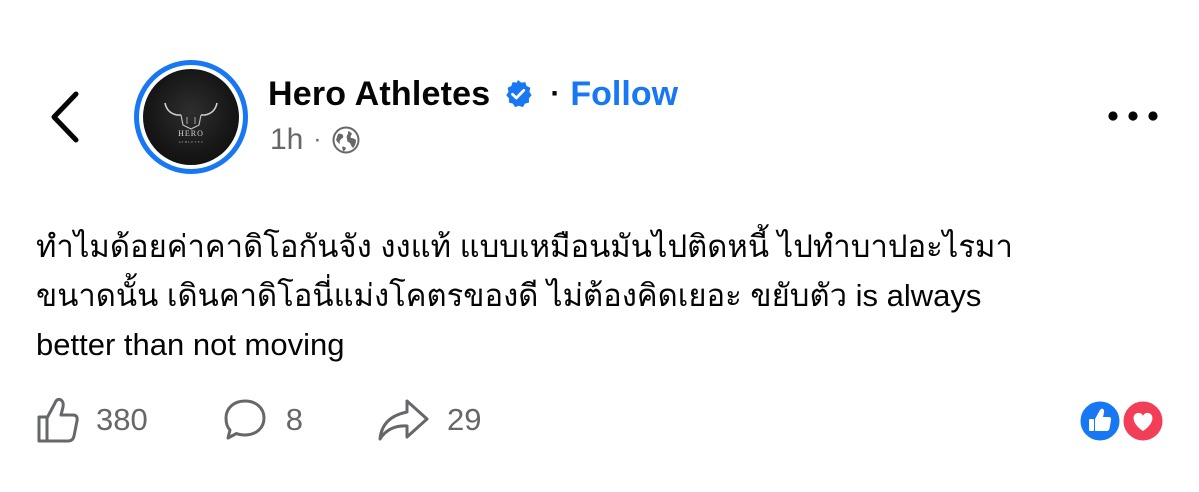 This screenshot has height=492, width=1199. I want to click on like-button: 380, so click(92, 420).